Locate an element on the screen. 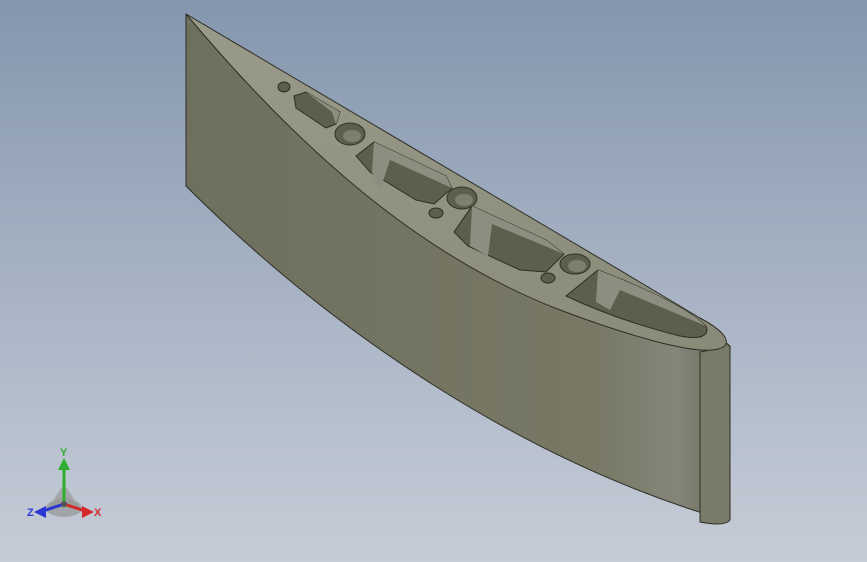  z-axis-label: Z is located at coordinates (30, 513).